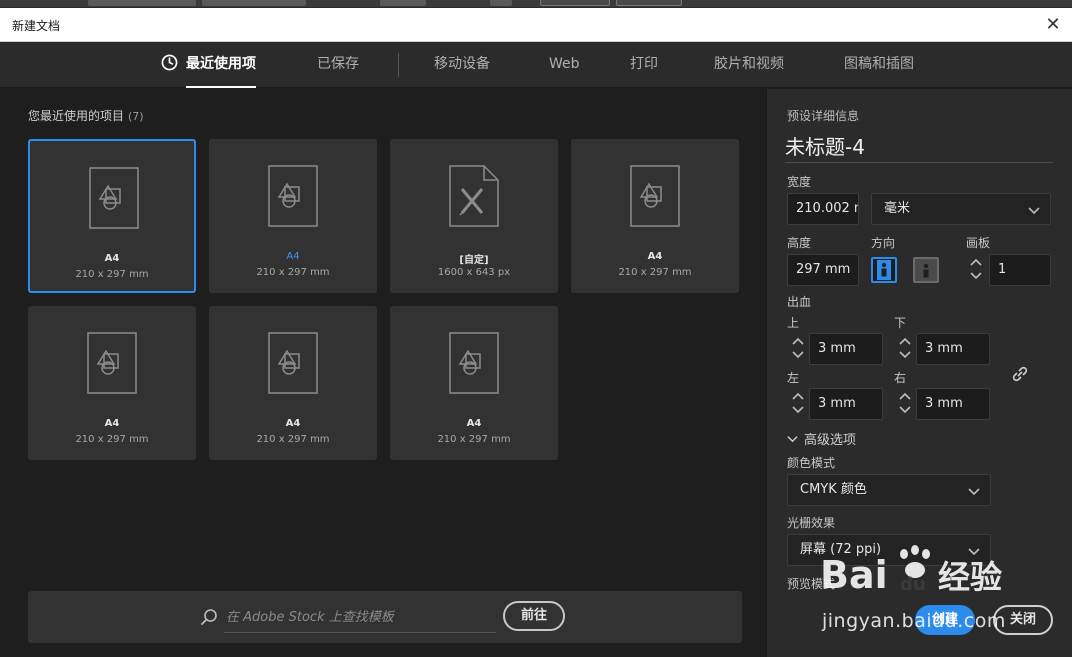  What do you see at coordinates (978, 243) in the screenshot?
I see `artboards-label: 画板` at bounding box center [978, 243].